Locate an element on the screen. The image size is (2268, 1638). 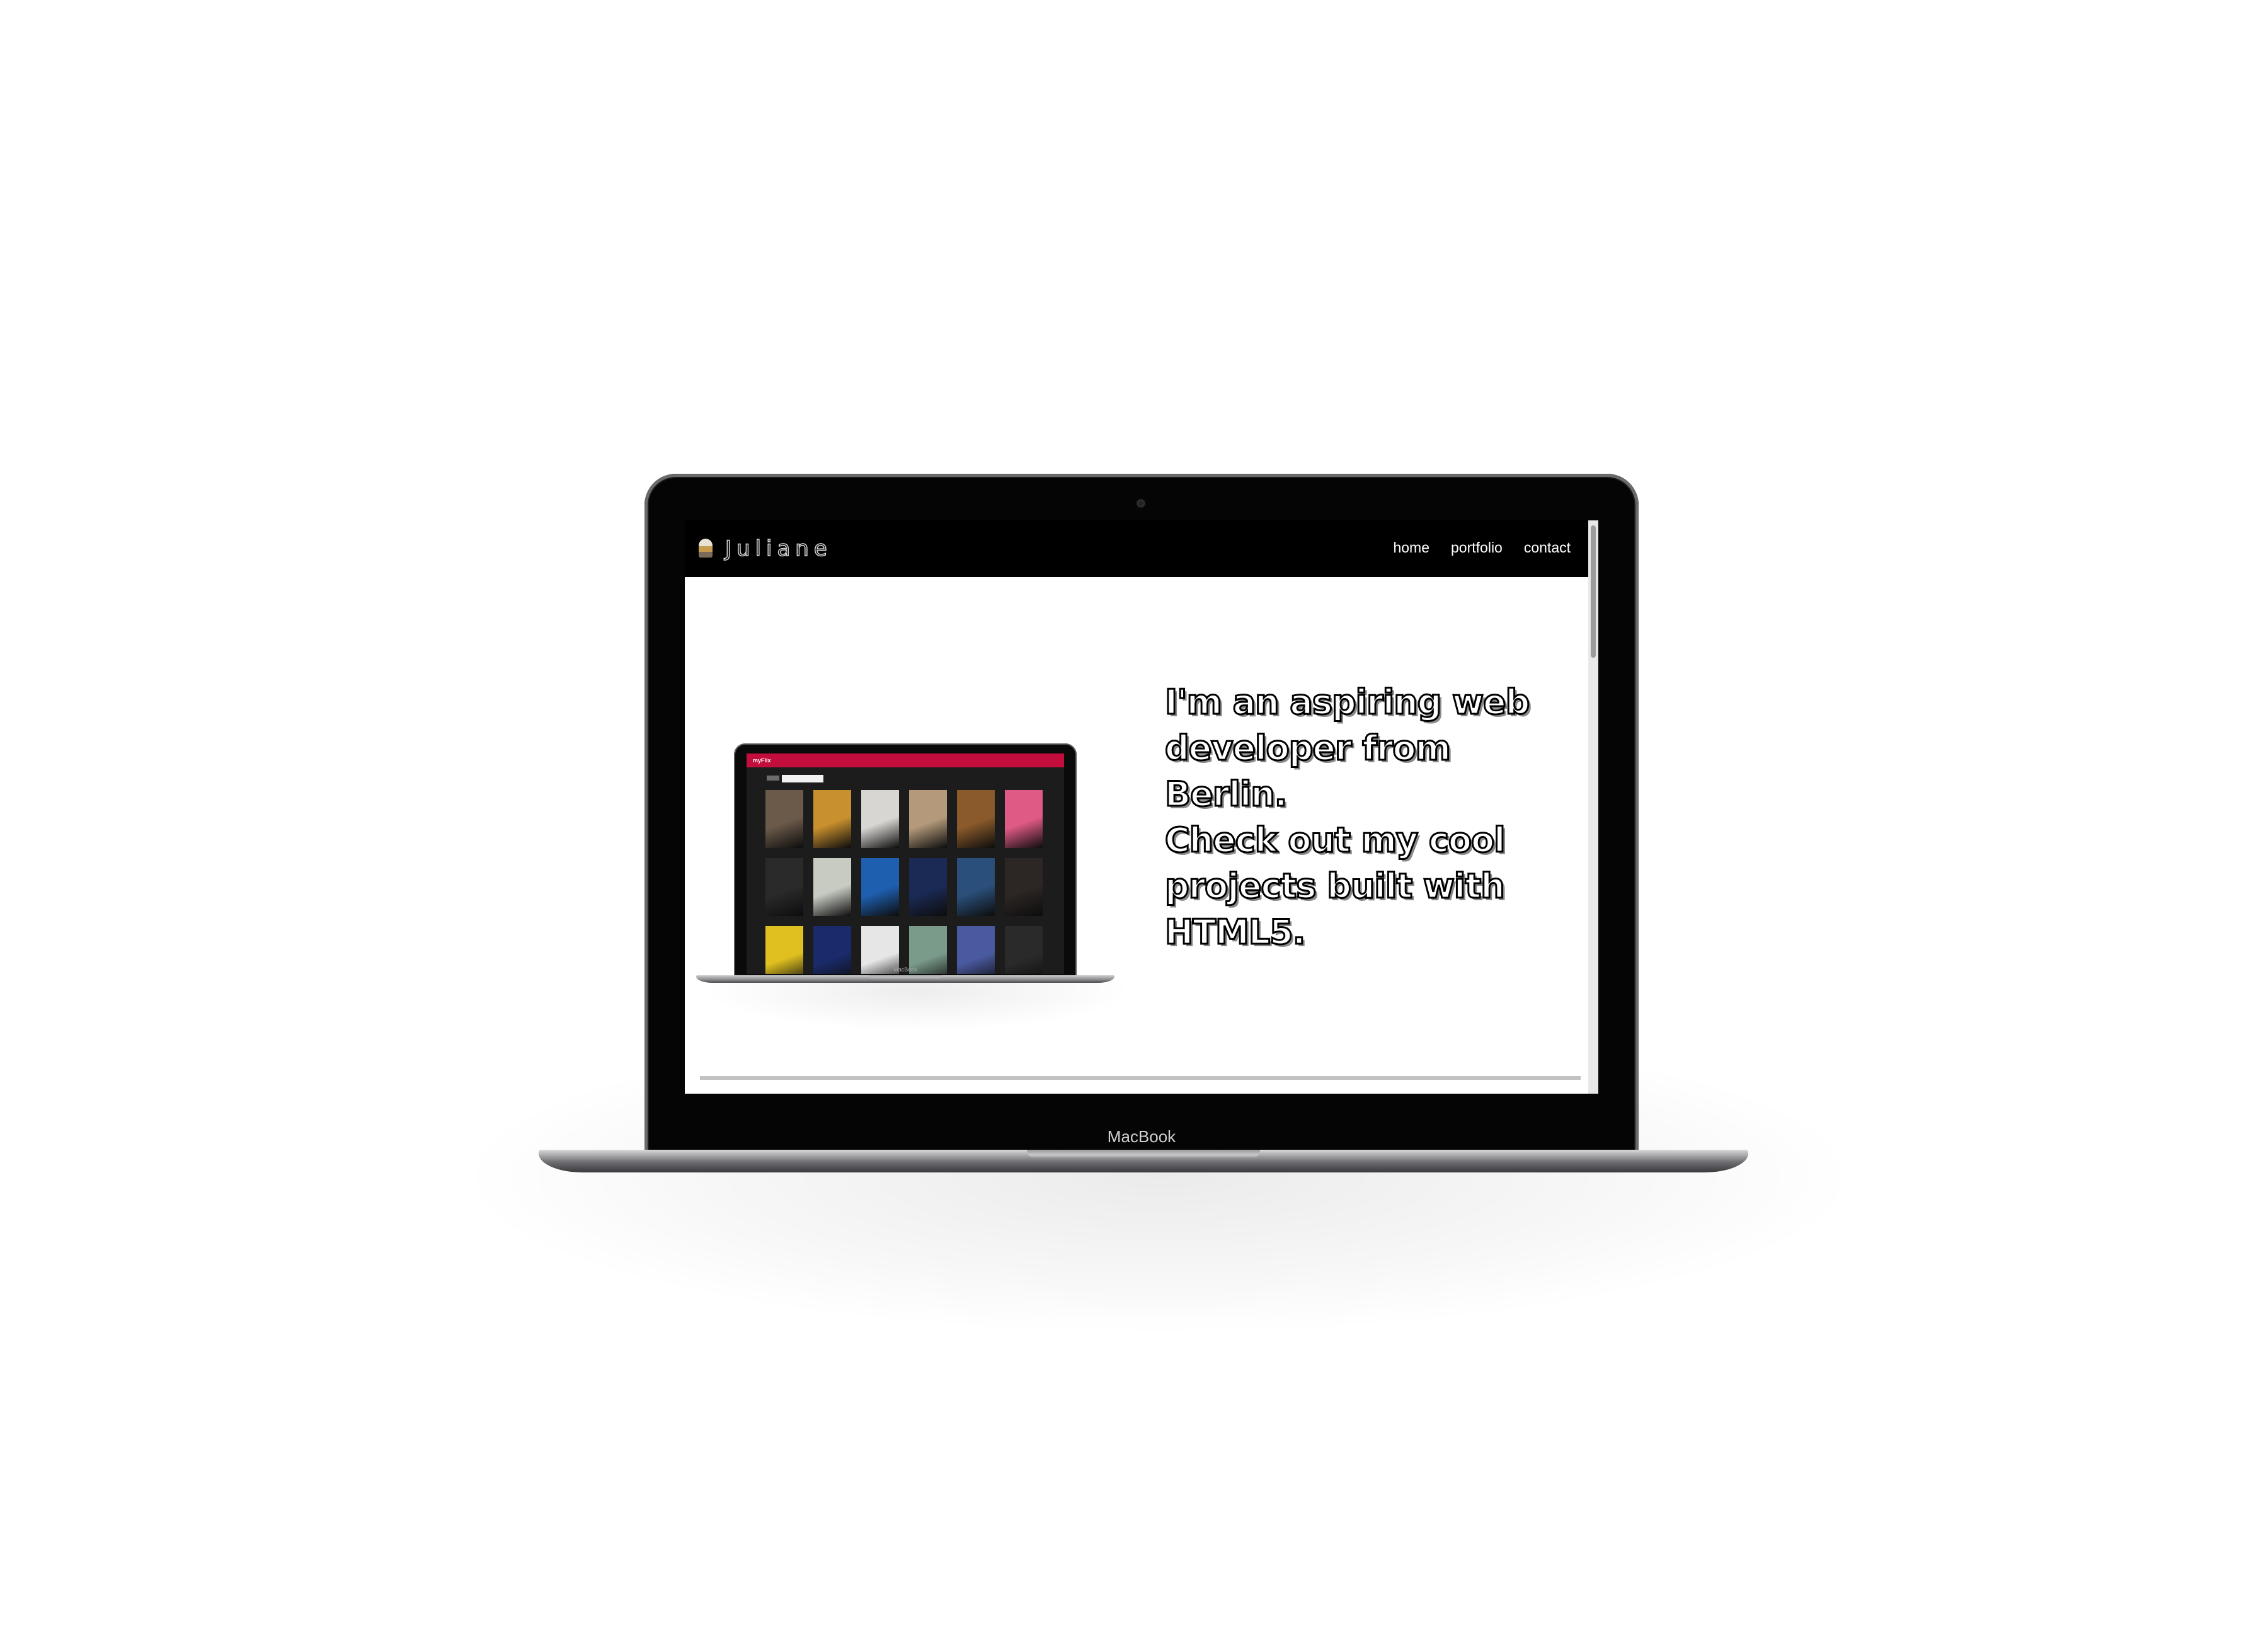
laptop-hinge-notch is located at coordinates (1143, 1154).